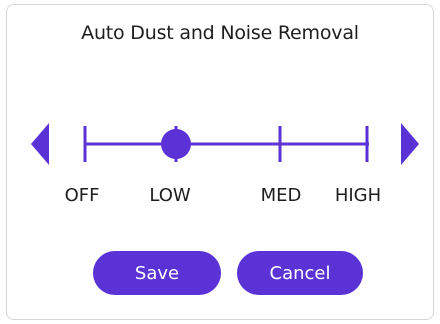 The width and height of the screenshot is (440, 324). What do you see at coordinates (220, 33) in the screenshot?
I see `dialog-title: Auto Dust and Noise Removal` at bounding box center [220, 33].